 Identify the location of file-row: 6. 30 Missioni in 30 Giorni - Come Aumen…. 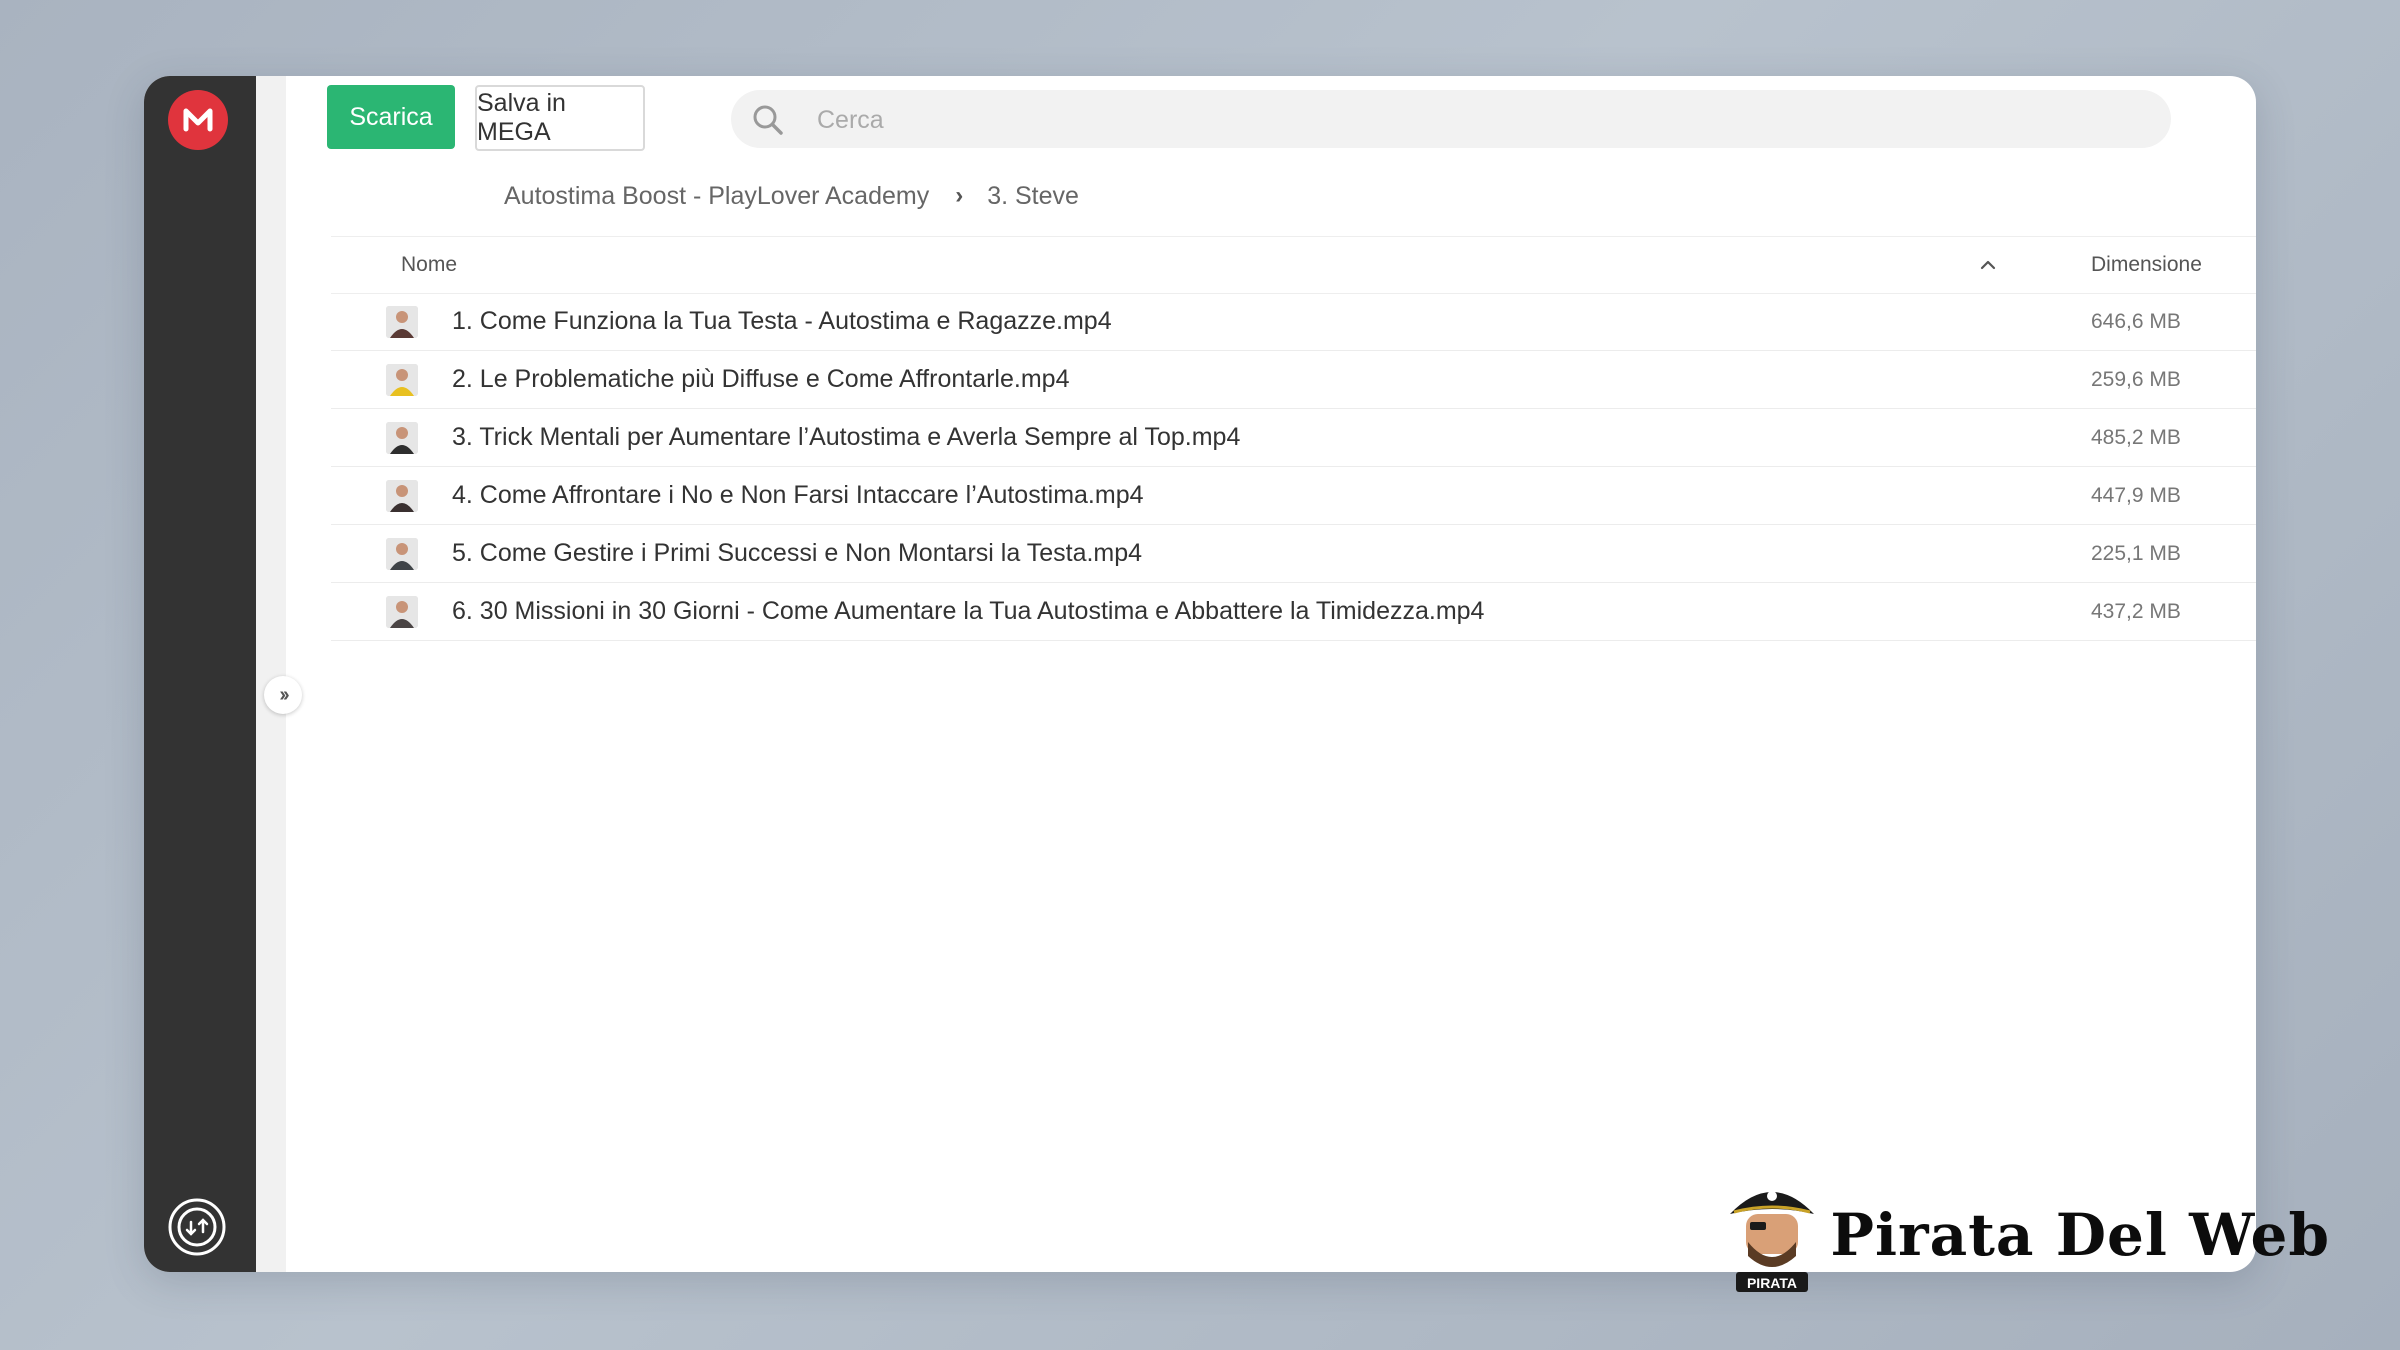
(1293, 612).